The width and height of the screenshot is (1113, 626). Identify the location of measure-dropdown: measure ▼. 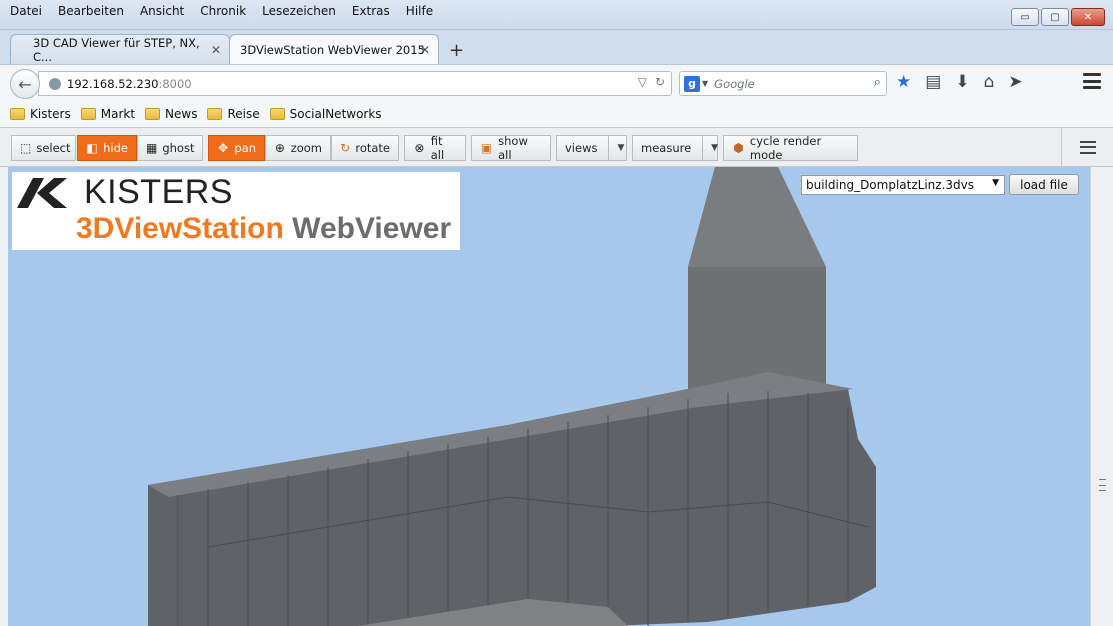
(675, 148).